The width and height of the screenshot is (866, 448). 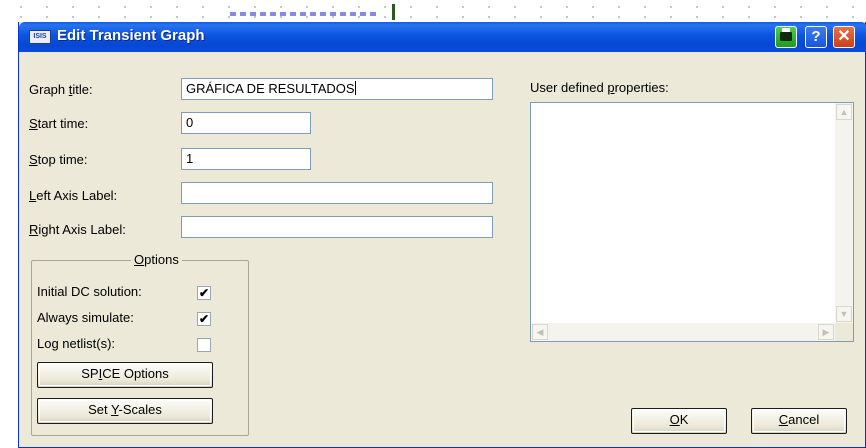 I want to click on schematic-wire, so click(x=305, y=14).